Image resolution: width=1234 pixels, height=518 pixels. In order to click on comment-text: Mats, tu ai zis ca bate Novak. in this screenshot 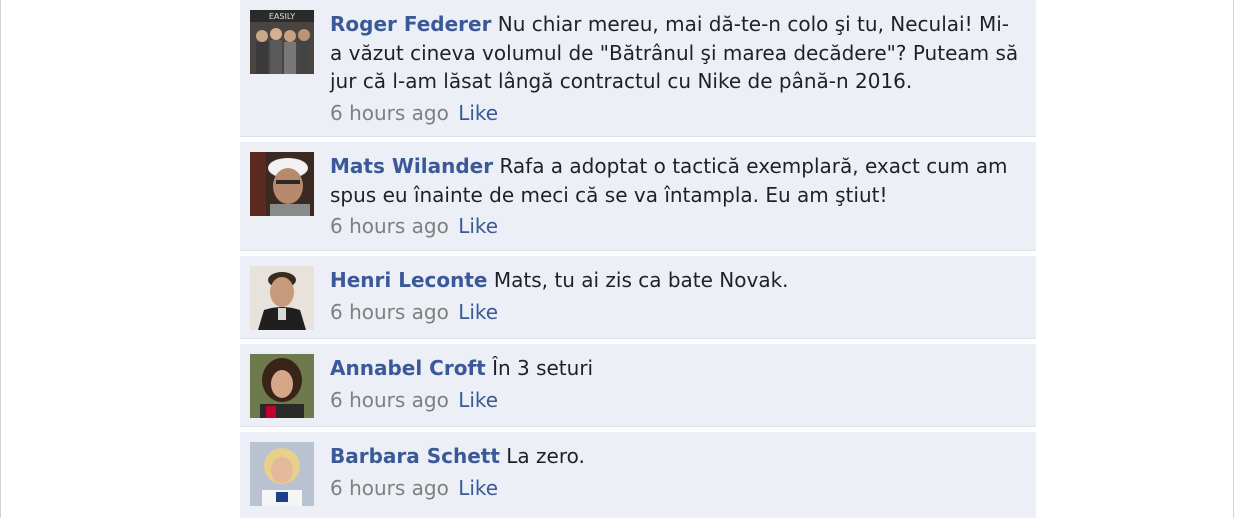, I will do `click(641, 280)`.